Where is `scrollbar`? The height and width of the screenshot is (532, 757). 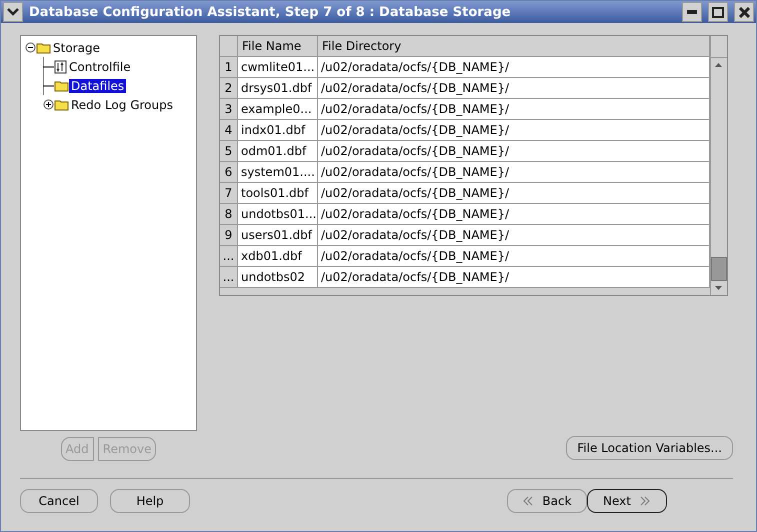
scrollbar is located at coordinates (718, 165).